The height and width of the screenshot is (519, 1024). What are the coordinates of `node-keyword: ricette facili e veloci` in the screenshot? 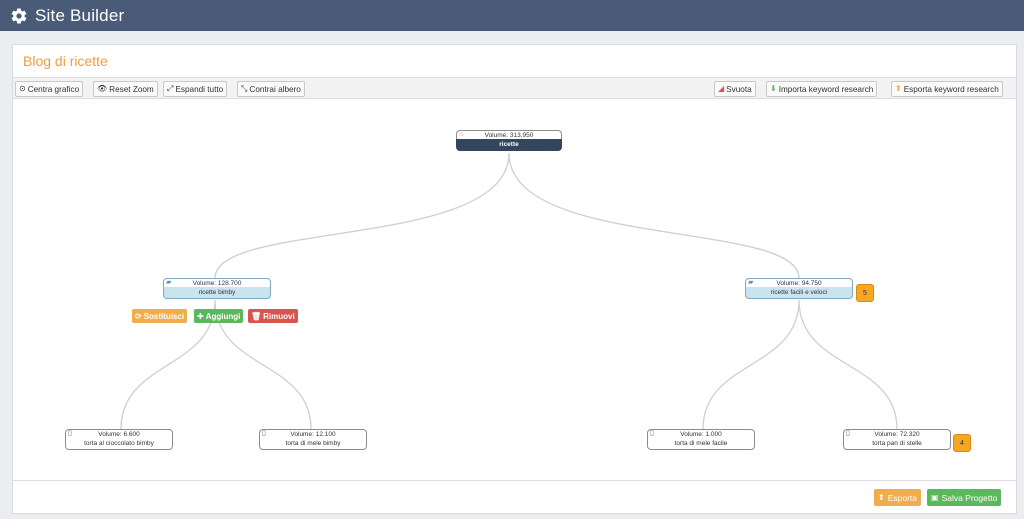 It's located at (799, 293).